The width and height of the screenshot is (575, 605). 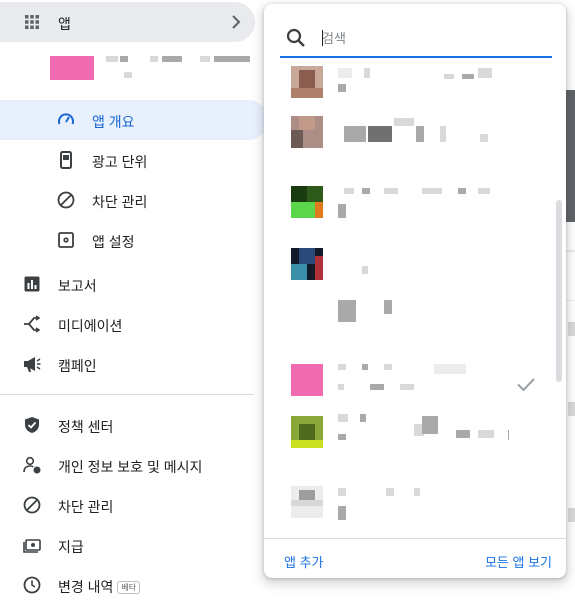 I want to click on history-icon, so click(x=32, y=585).